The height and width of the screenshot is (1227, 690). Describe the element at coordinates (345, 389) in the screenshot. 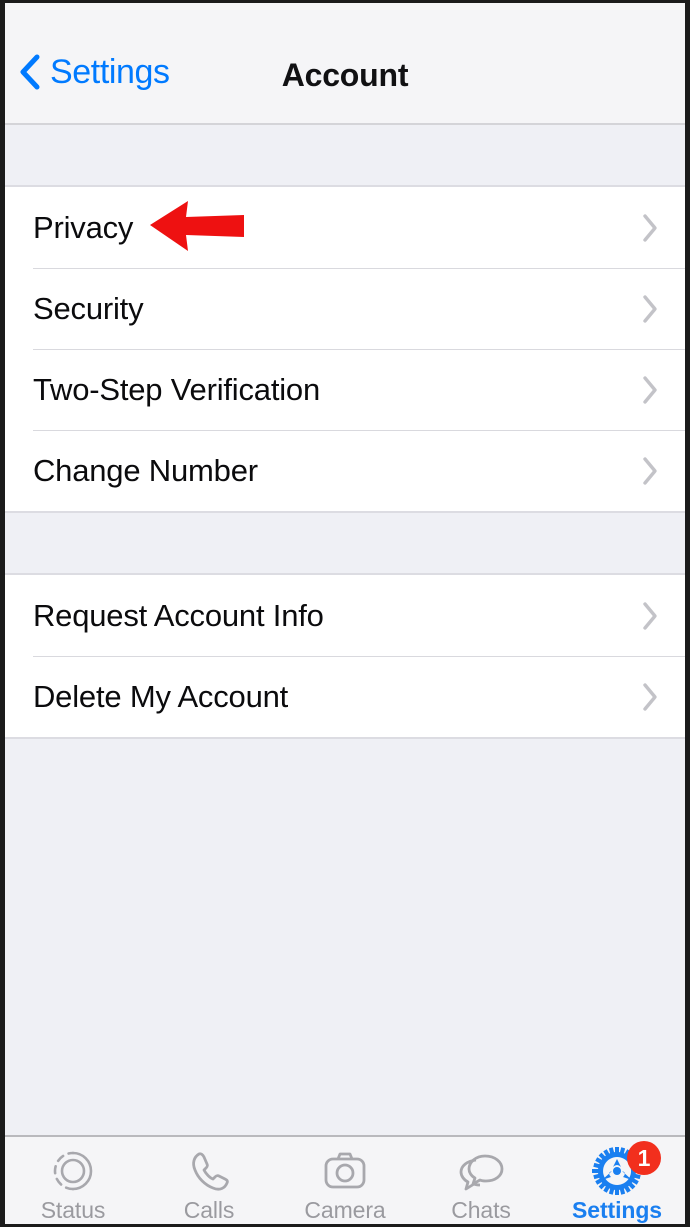

I see `list-item-two-step-verification: Two-Step Verification` at that location.